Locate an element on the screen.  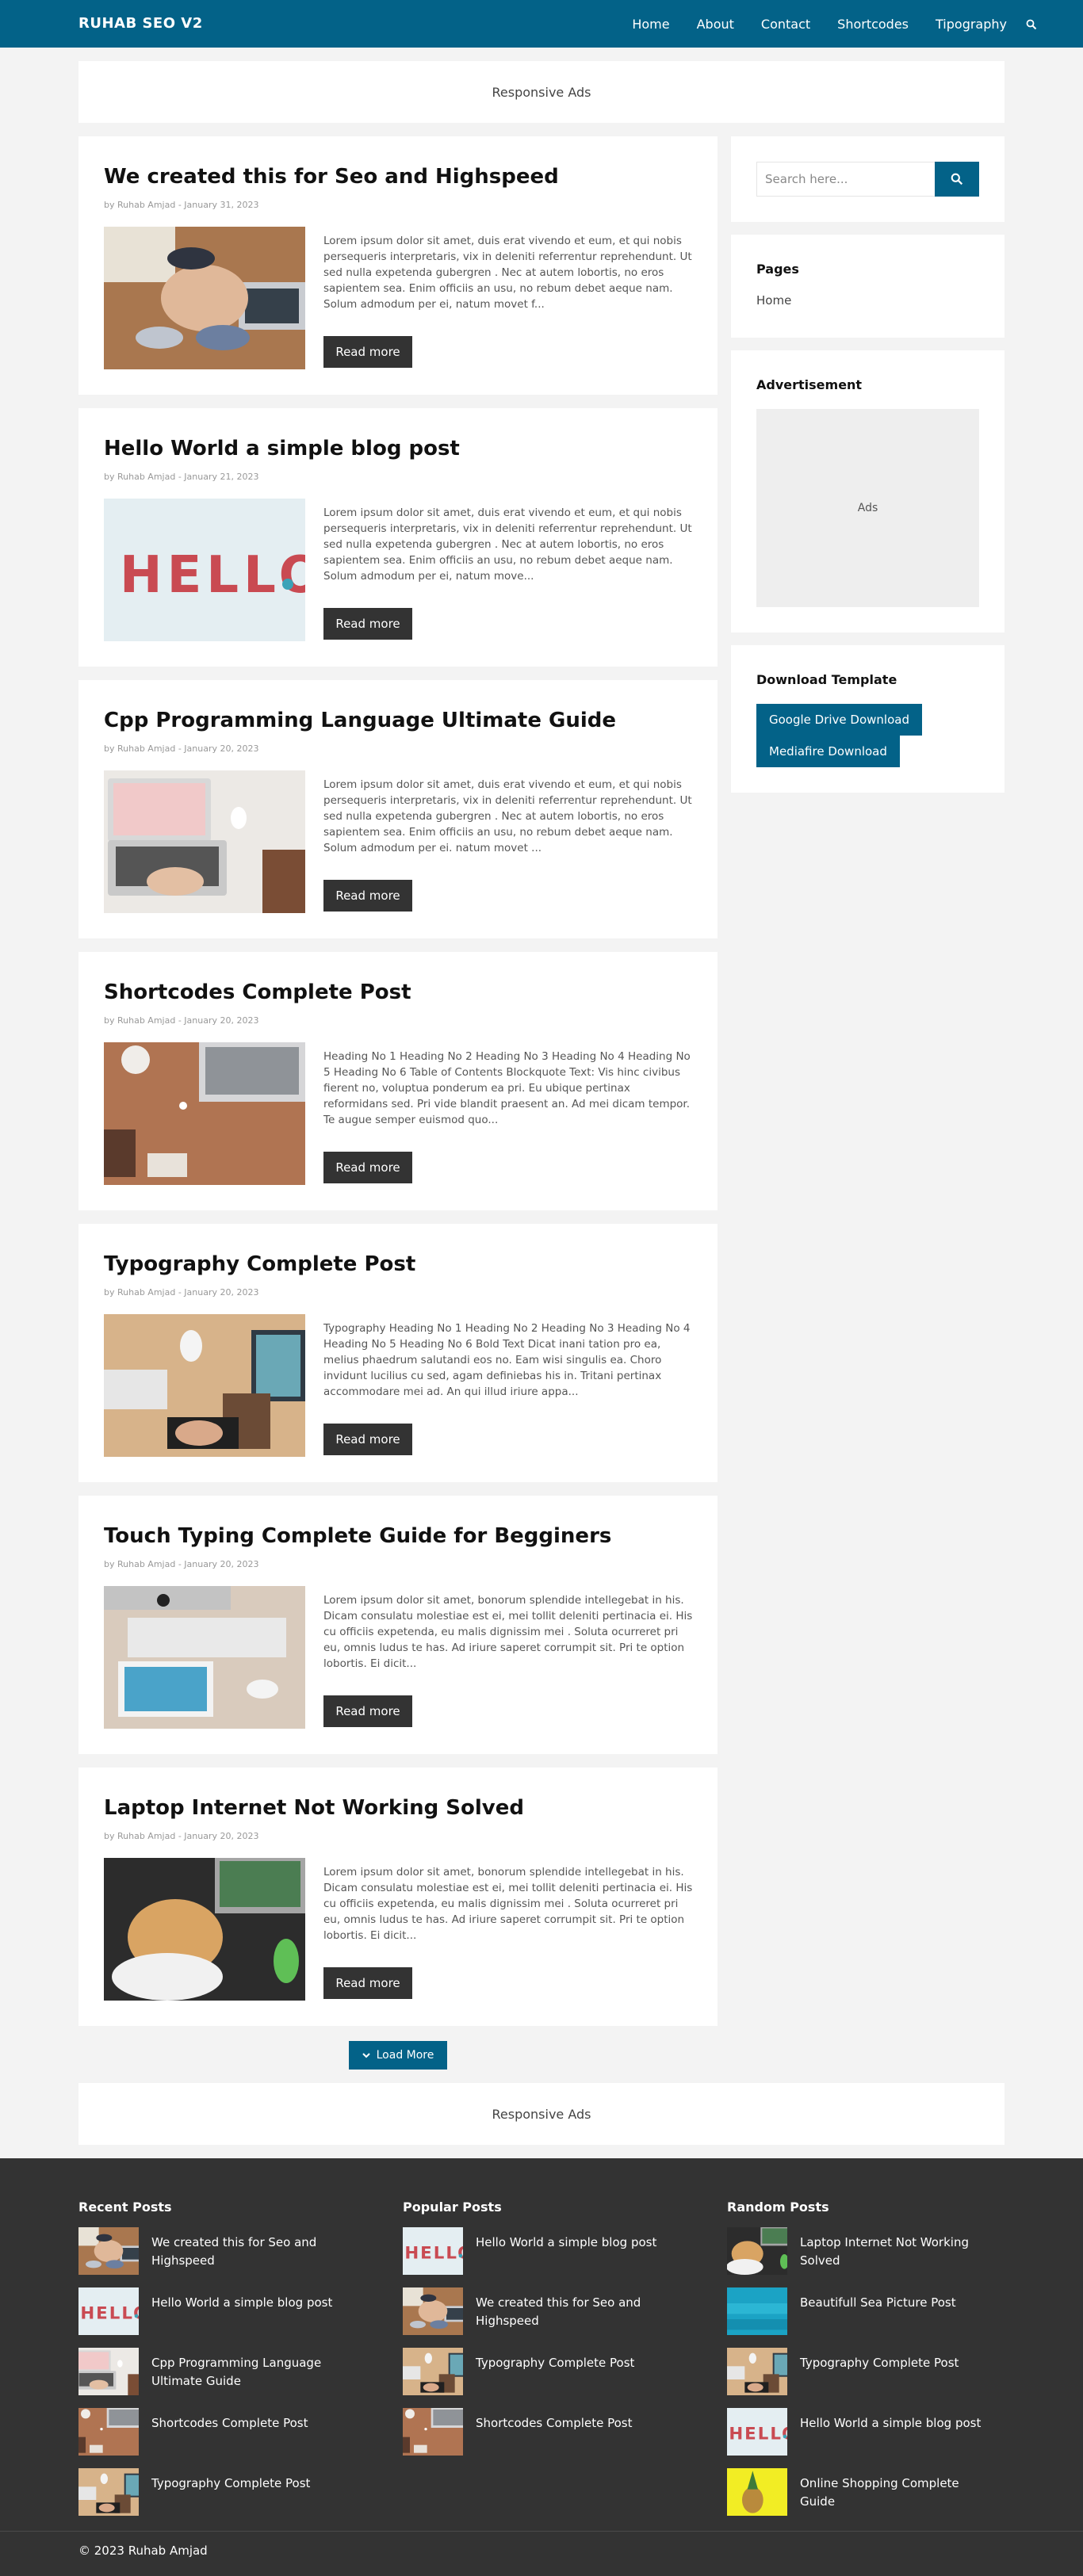
nav-contact: Contact is located at coordinates (785, 24).